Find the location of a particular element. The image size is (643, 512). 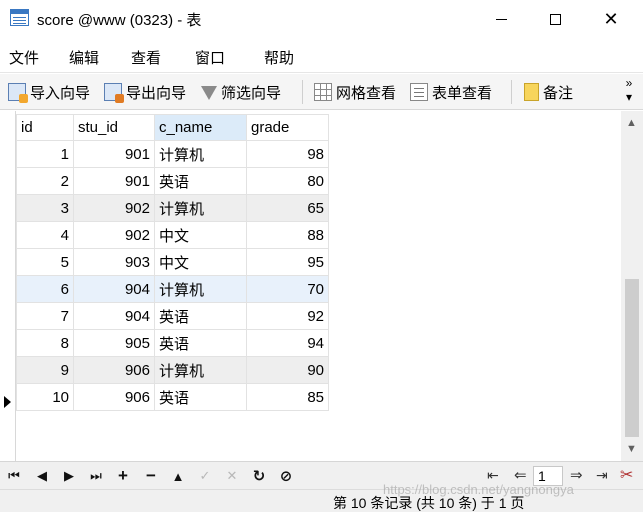

menu-help: 帮助 is located at coordinates (279, 57).